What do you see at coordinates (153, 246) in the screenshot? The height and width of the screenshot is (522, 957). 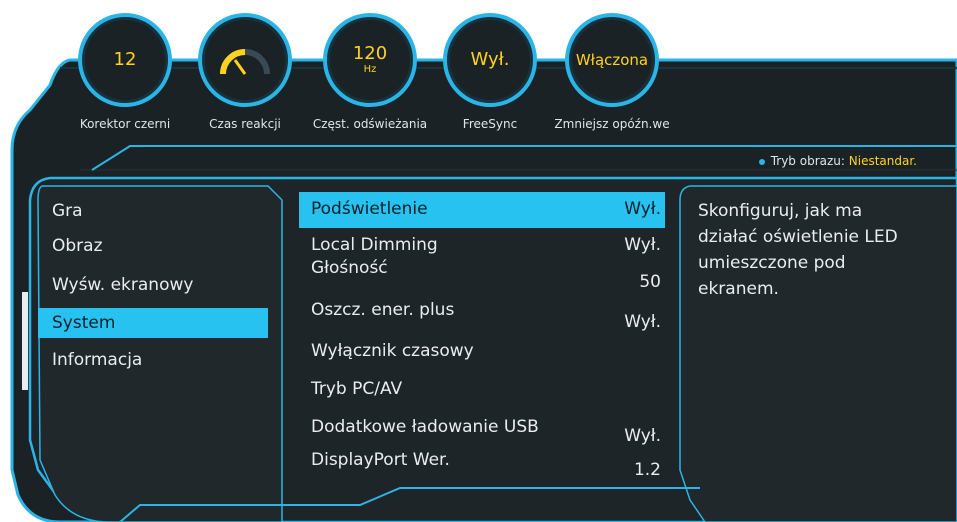 I see `menu-item-obraz: Obraz` at bounding box center [153, 246].